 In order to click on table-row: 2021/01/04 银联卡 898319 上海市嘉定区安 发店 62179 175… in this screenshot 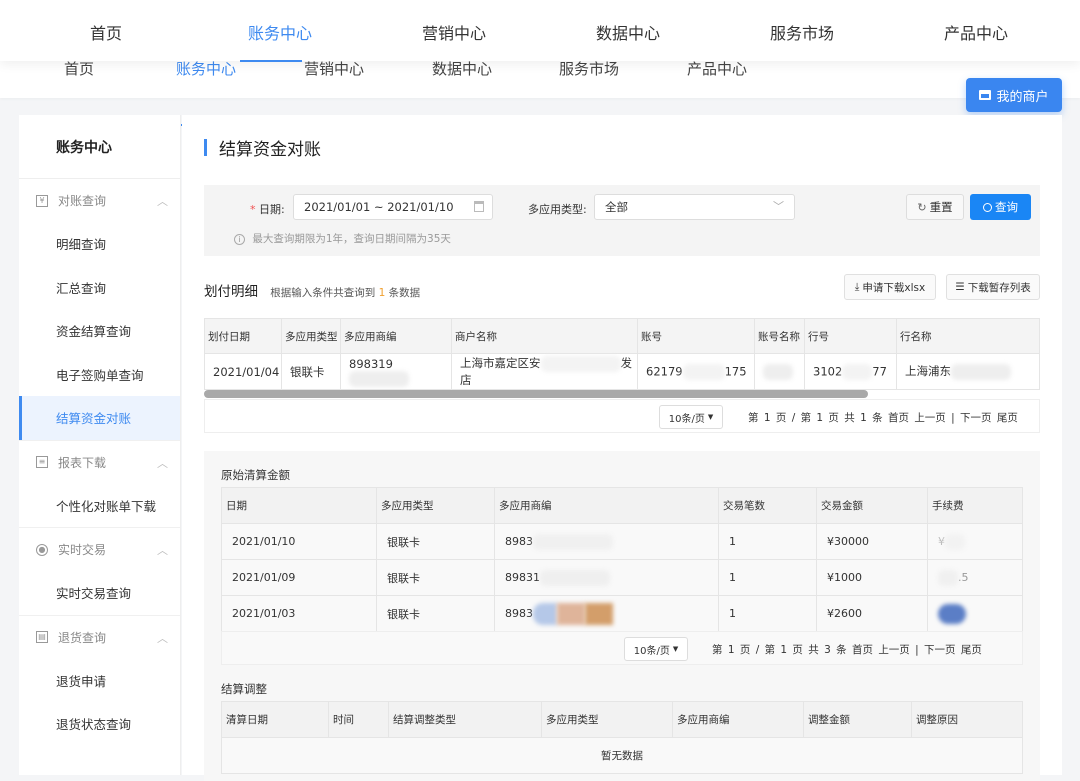, I will do `click(622, 371)`.